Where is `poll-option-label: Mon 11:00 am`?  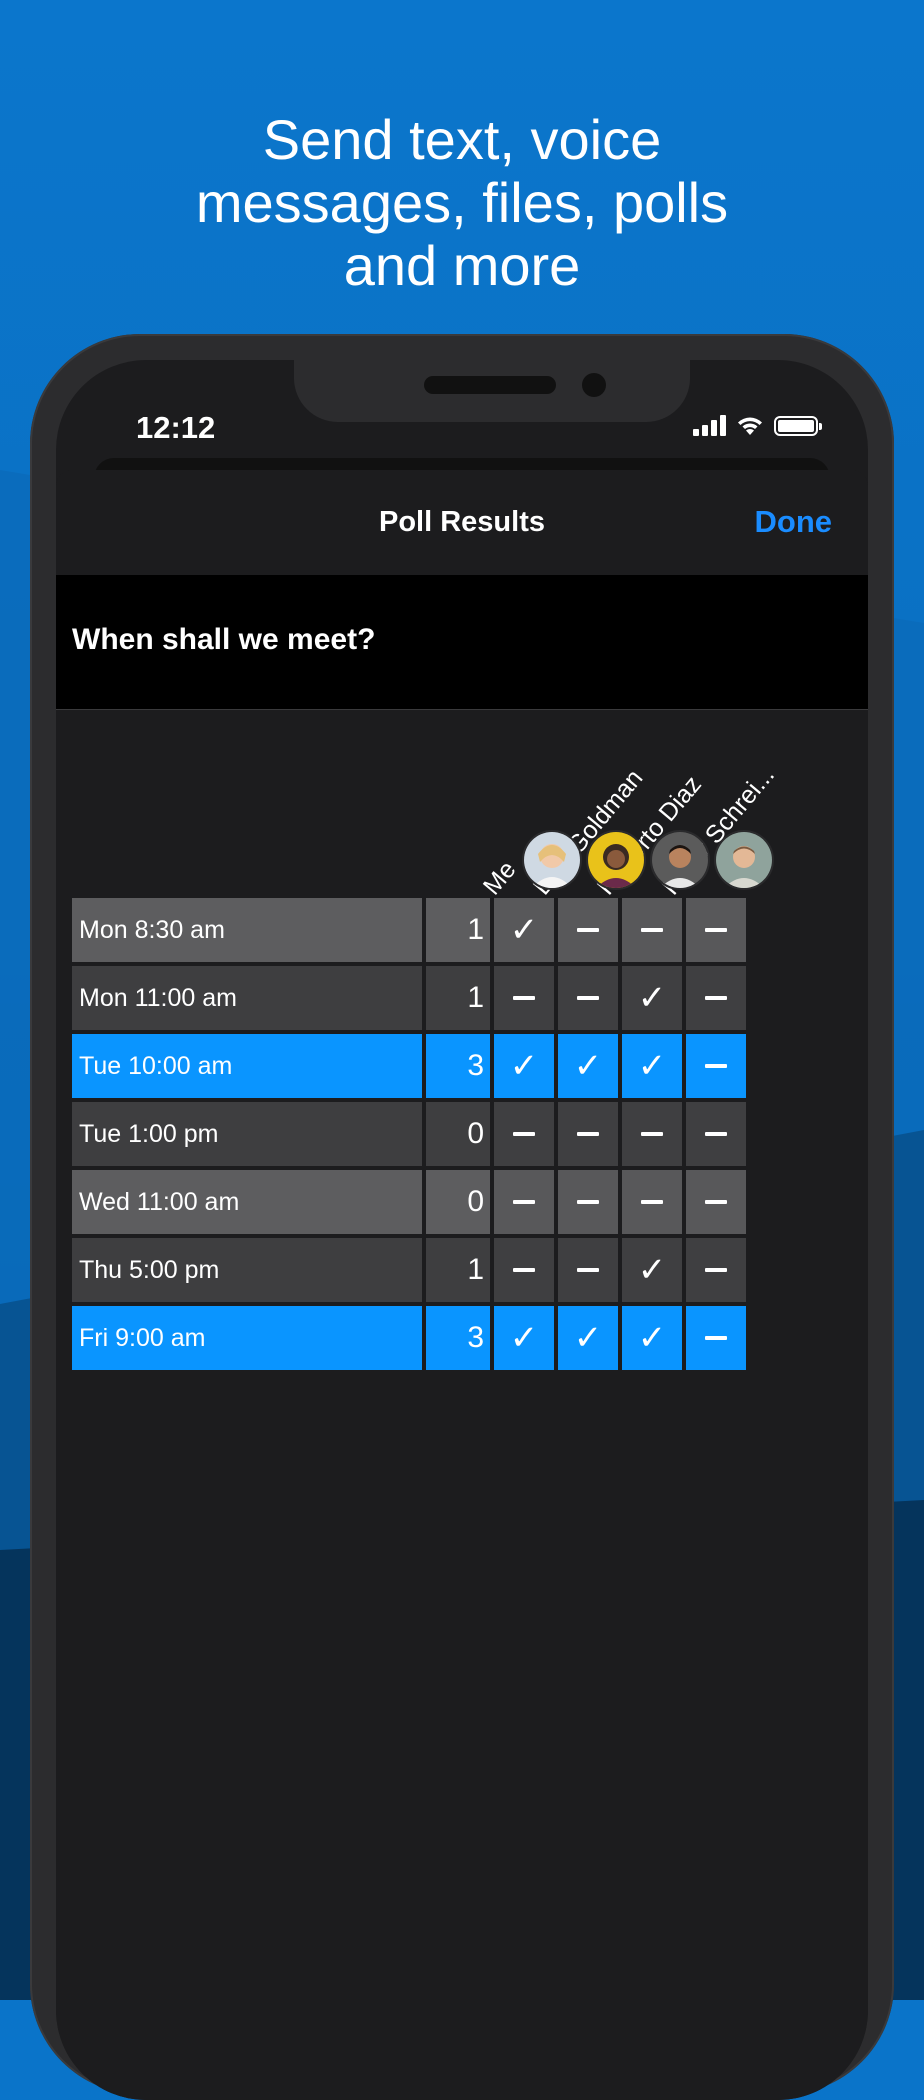 poll-option-label: Mon 11:00 am is located at coordinates (247, 998).